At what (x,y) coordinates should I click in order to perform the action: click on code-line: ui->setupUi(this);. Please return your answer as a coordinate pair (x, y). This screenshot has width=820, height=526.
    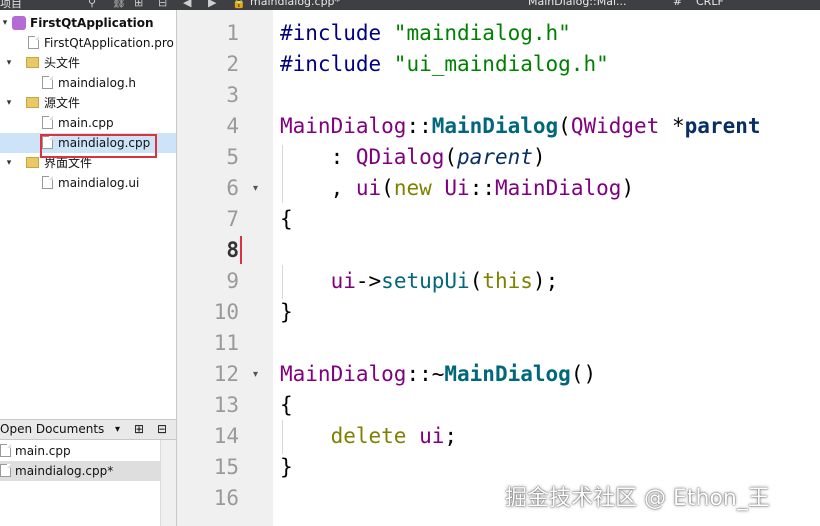
    Looking at the image, I should click on (419, 281).